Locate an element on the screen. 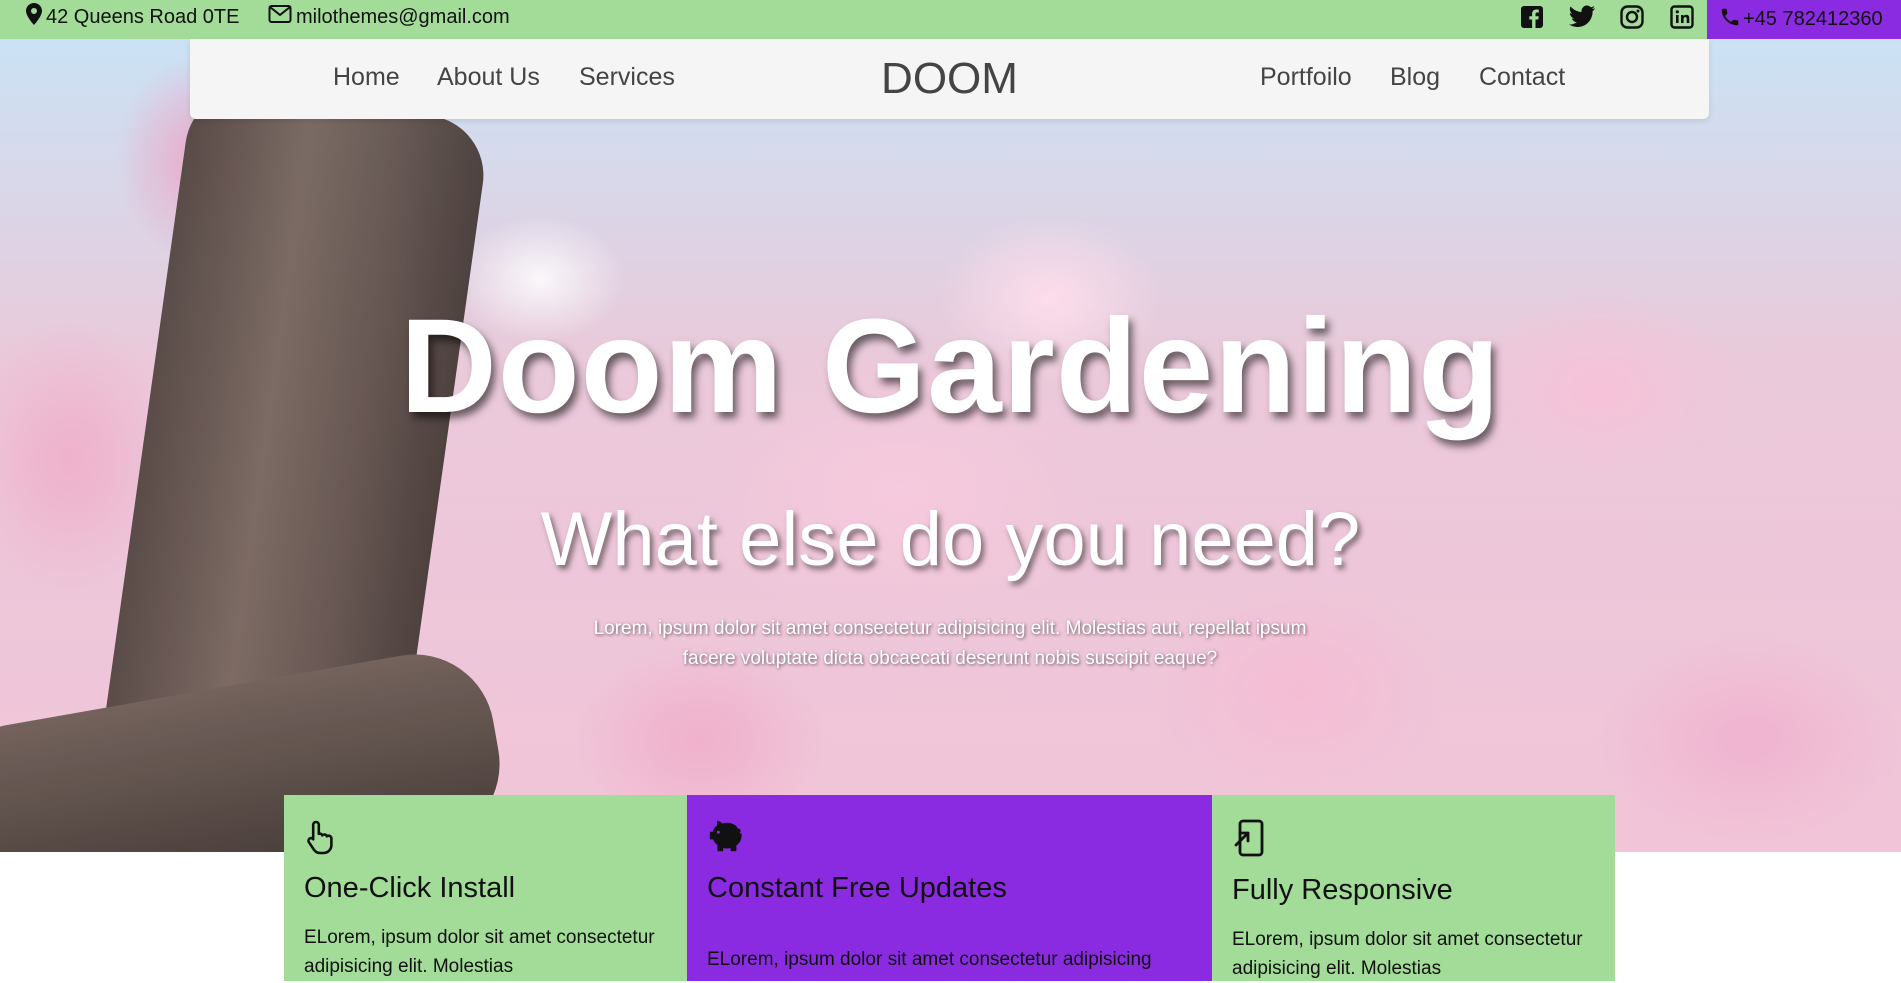 This screenshot has height=983, width=1901. hero-subtitle: What else do you need? is located at coordinates (950, 539).